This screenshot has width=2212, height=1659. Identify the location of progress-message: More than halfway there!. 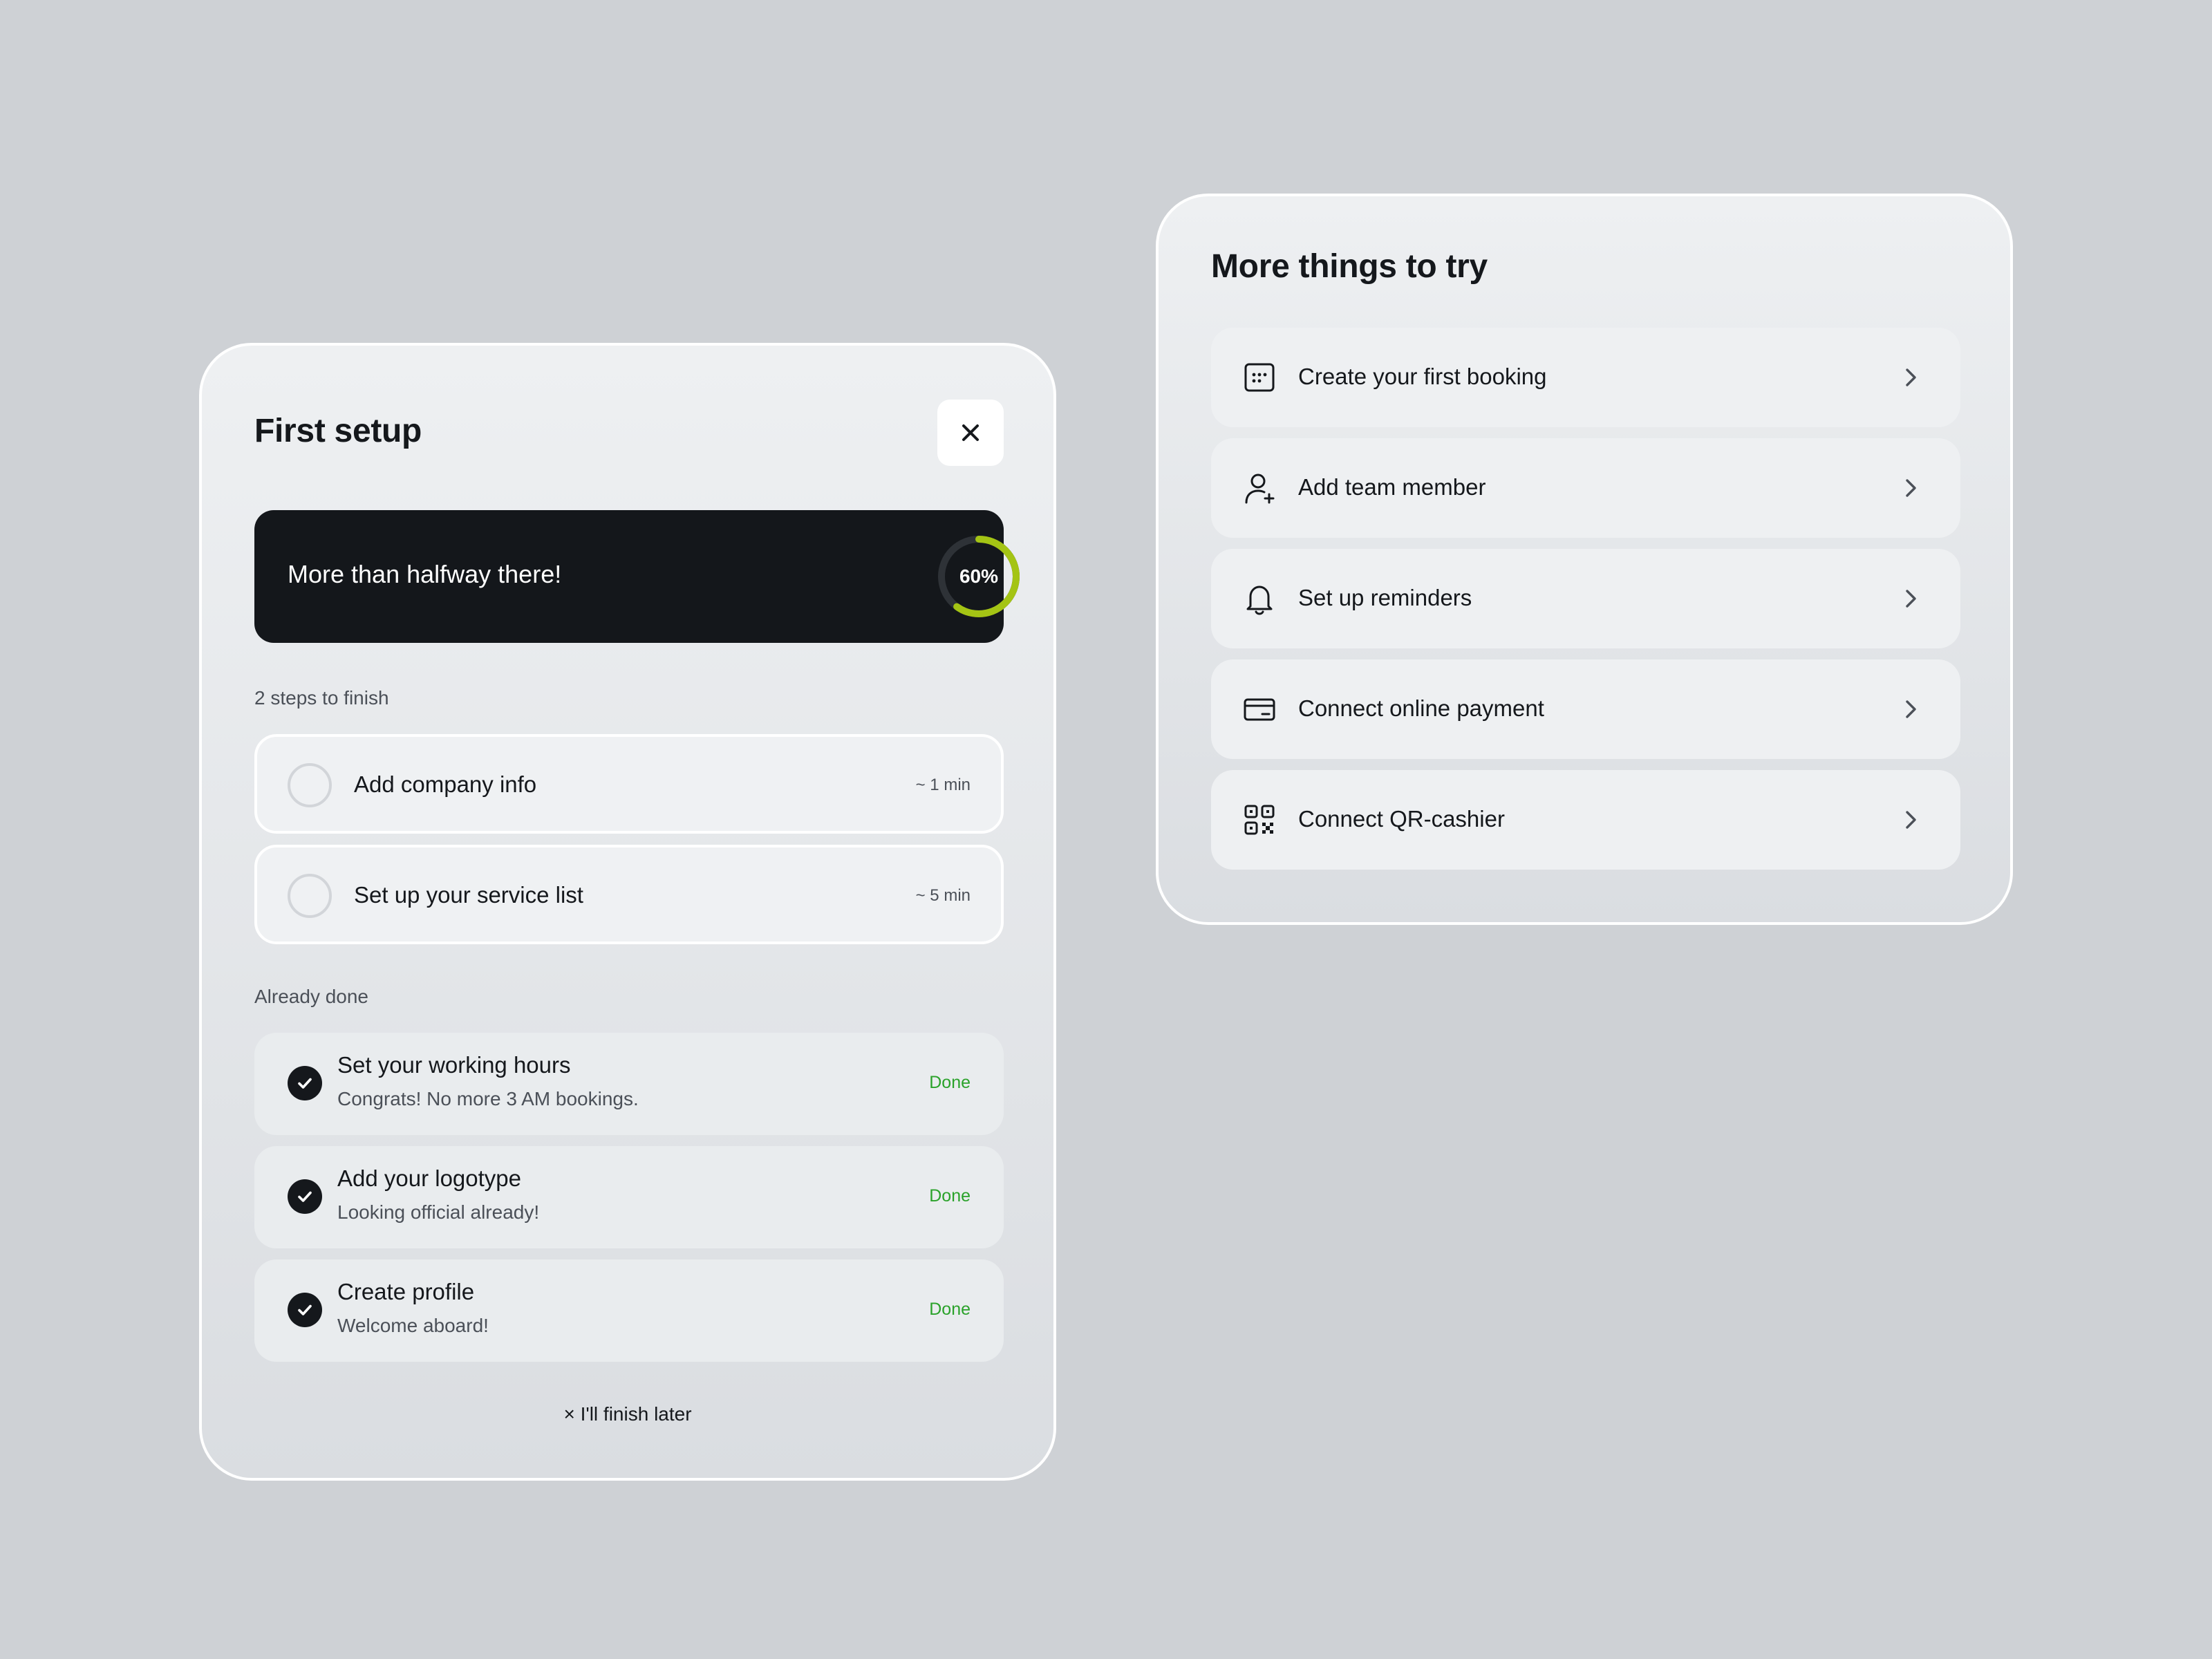
(425, 574).